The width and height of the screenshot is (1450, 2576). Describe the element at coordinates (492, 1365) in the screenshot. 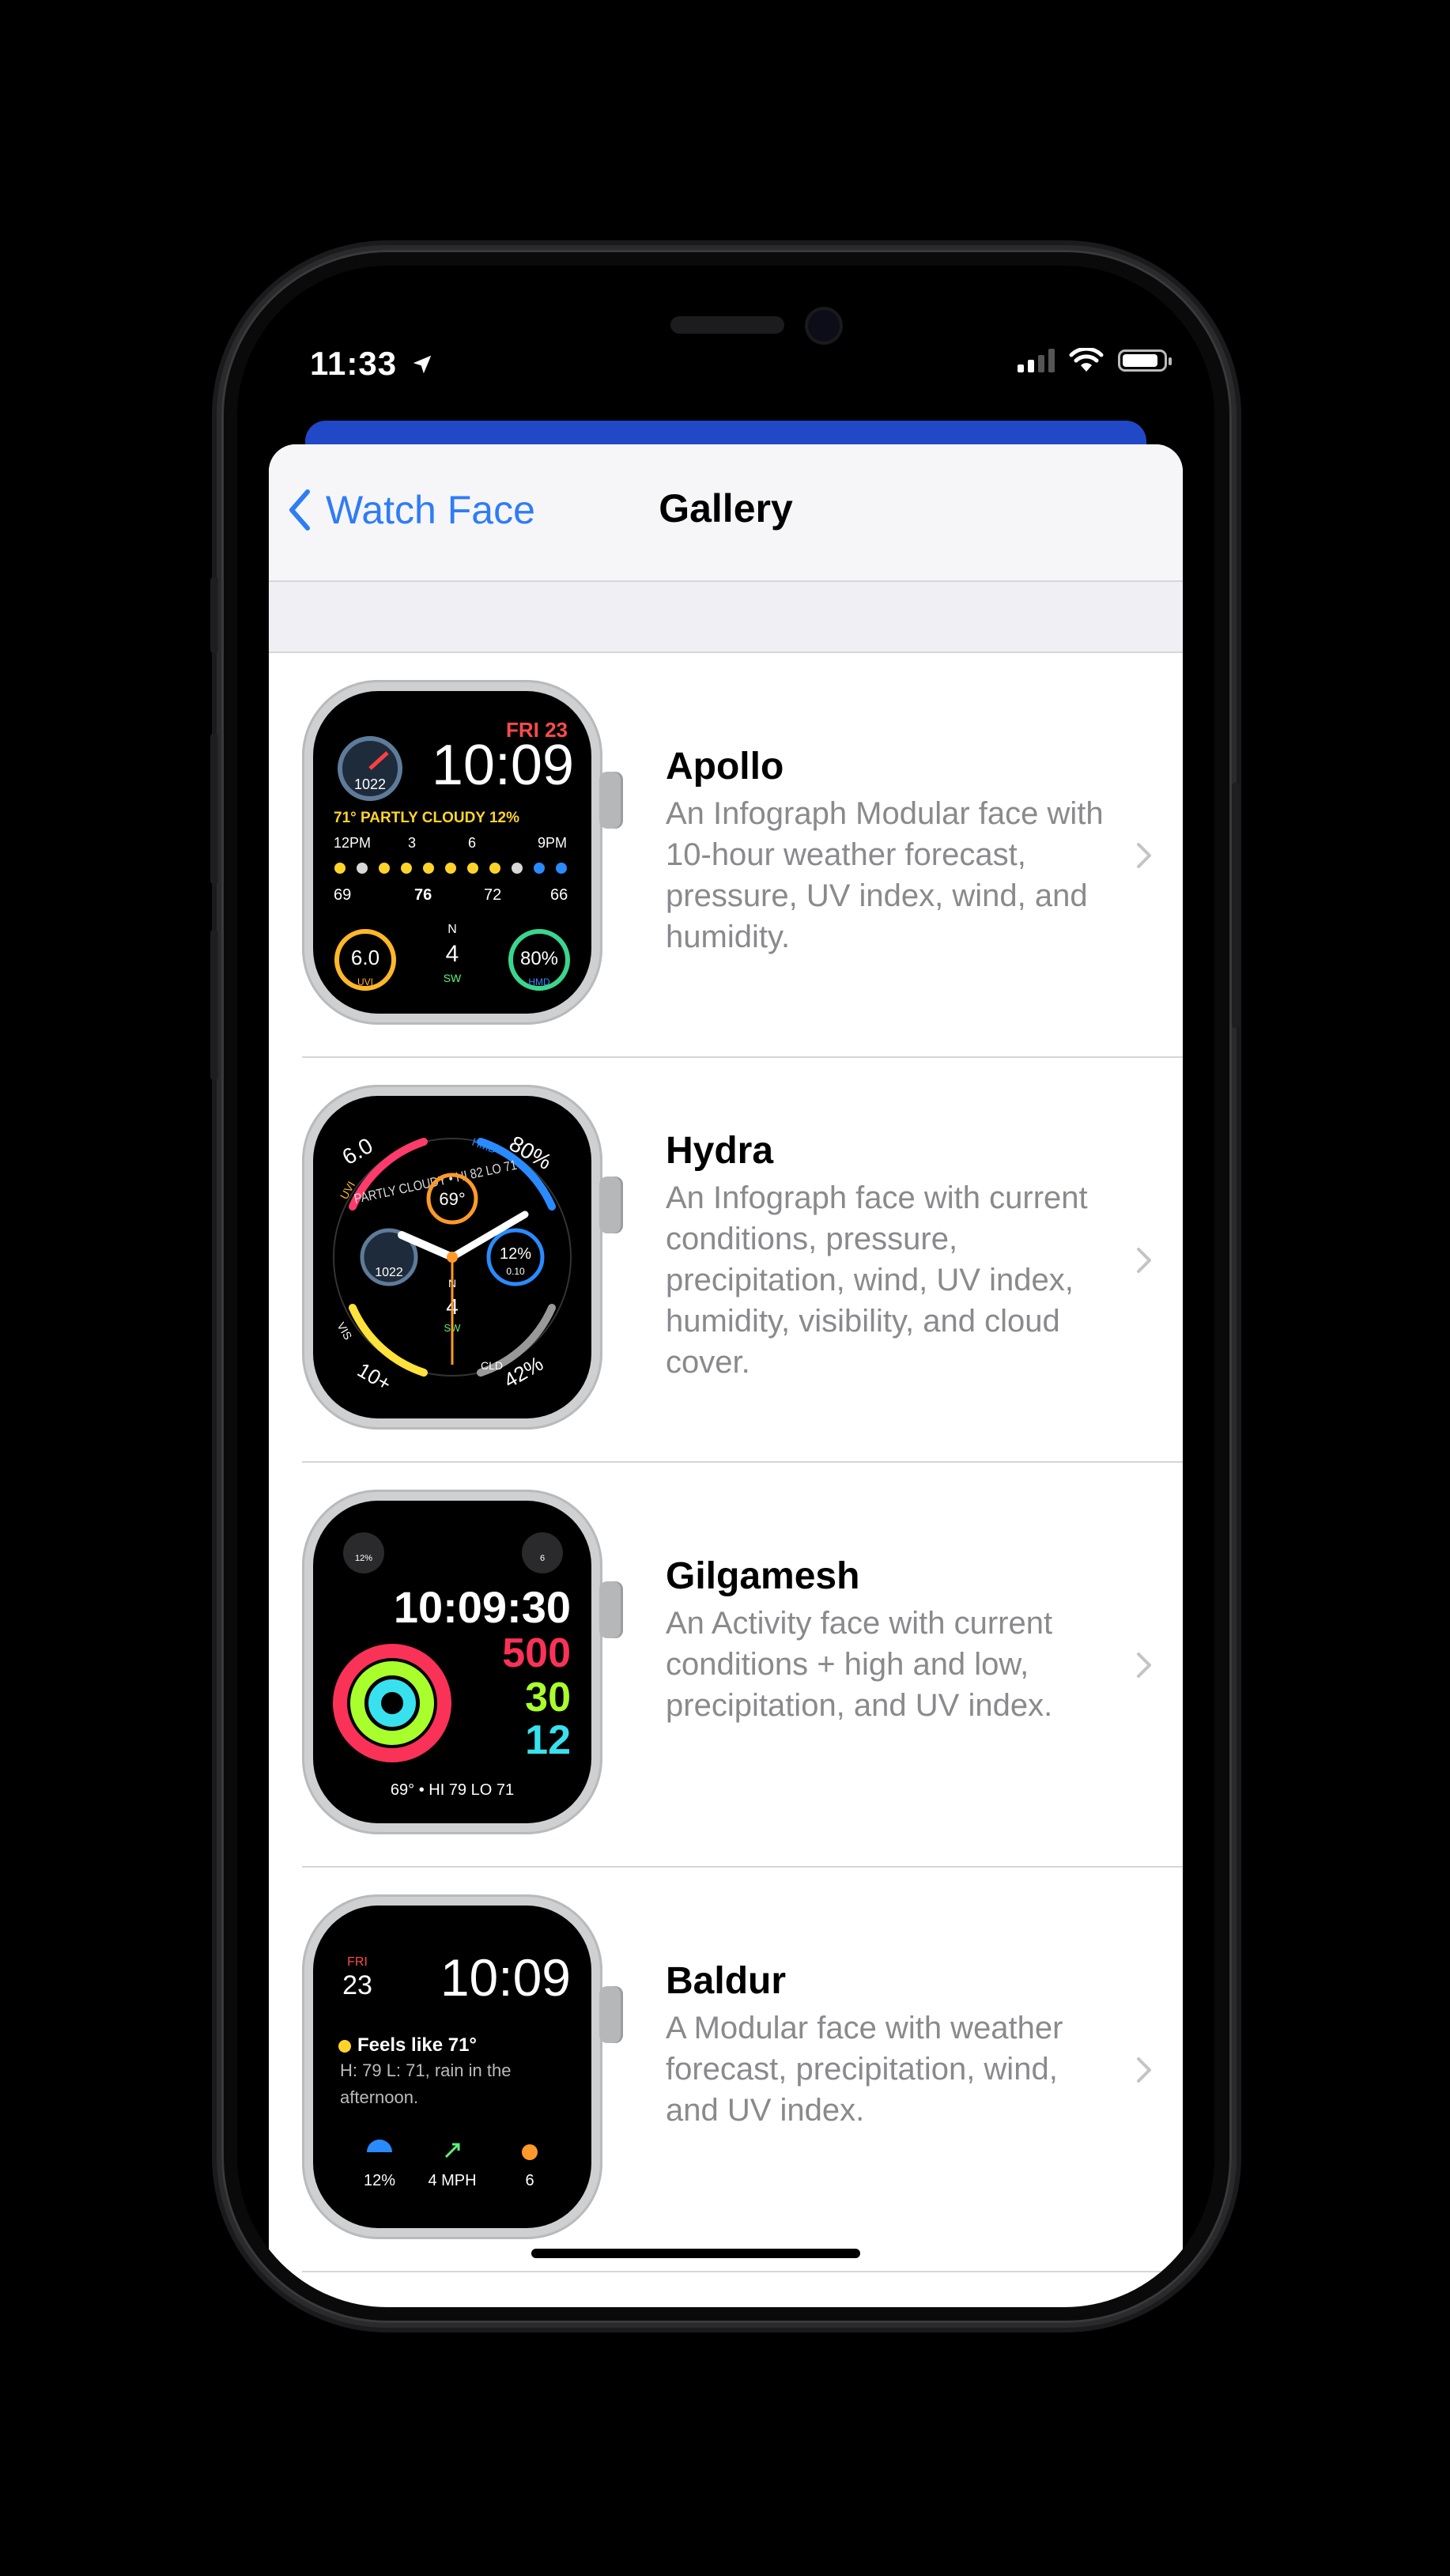

I see `hydra-cld-label: CLD` at that location.